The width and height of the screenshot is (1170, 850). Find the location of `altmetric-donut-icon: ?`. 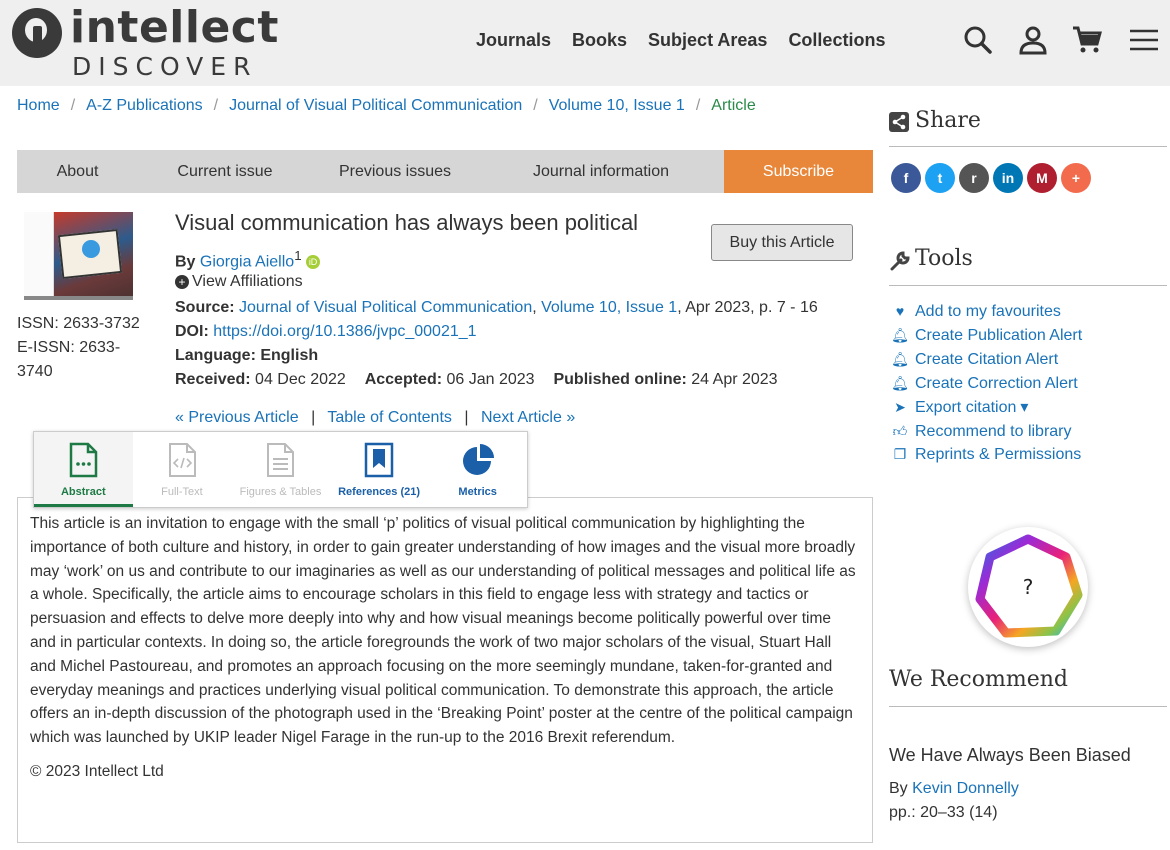

altmetric-donut-icon: ? is located at coordinates (1029, 586).